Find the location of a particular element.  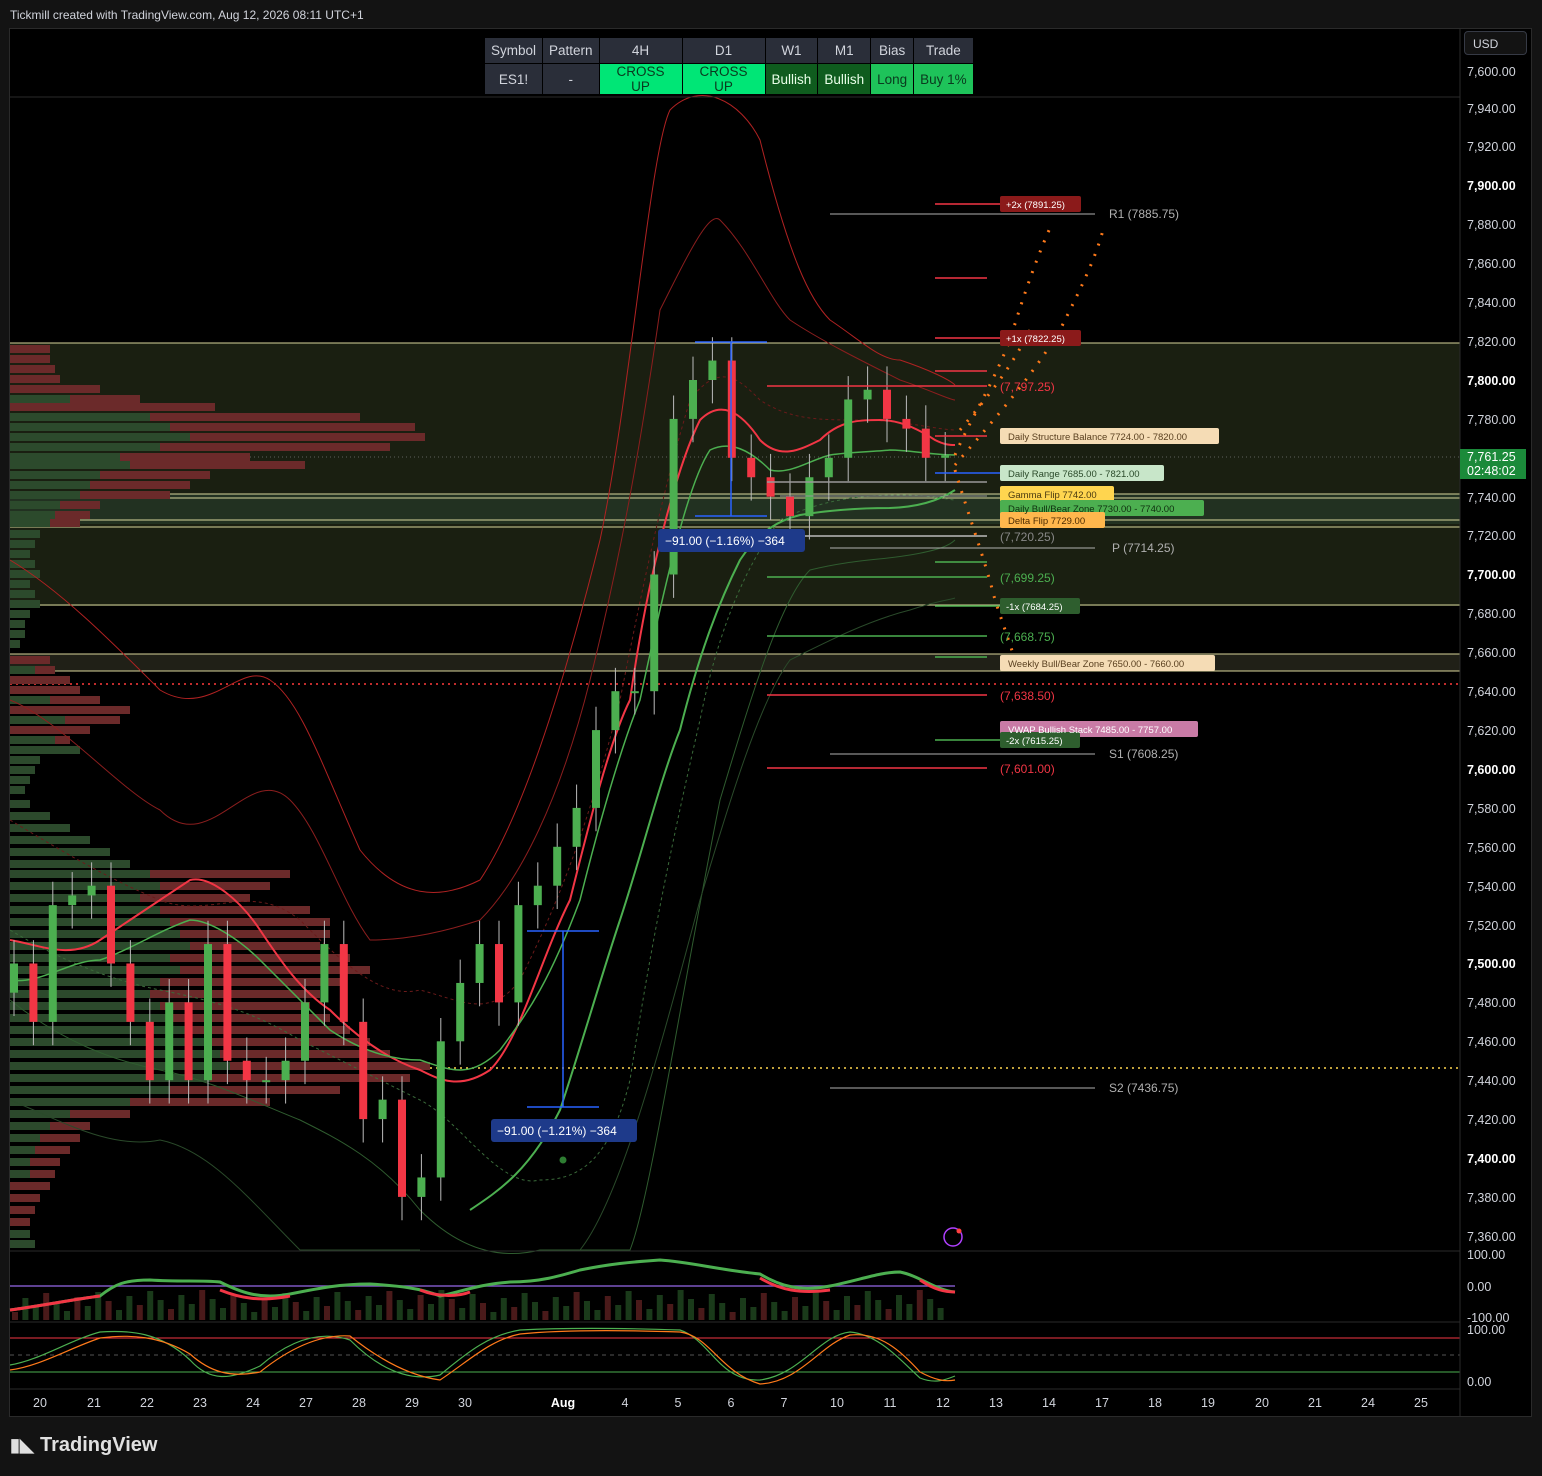

val-symbol: ES1! is located at coordinates (513, 79).